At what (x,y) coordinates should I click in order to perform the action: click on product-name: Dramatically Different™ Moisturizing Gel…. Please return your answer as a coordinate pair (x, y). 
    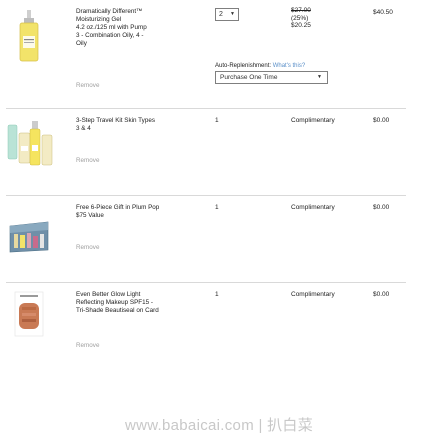
    Looking at the image, I should click on (131, 28).